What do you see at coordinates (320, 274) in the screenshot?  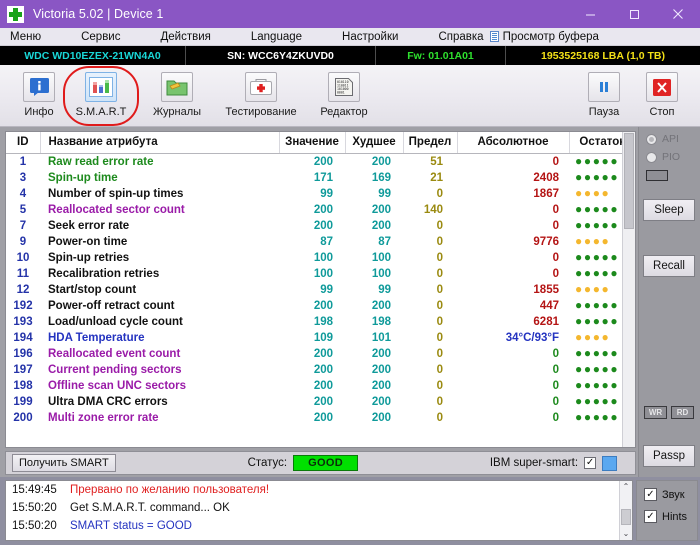 I see `table-row: 11 Recalibration retries 100 100 0 0 ●●●●●` at bounding box center [320, 274].